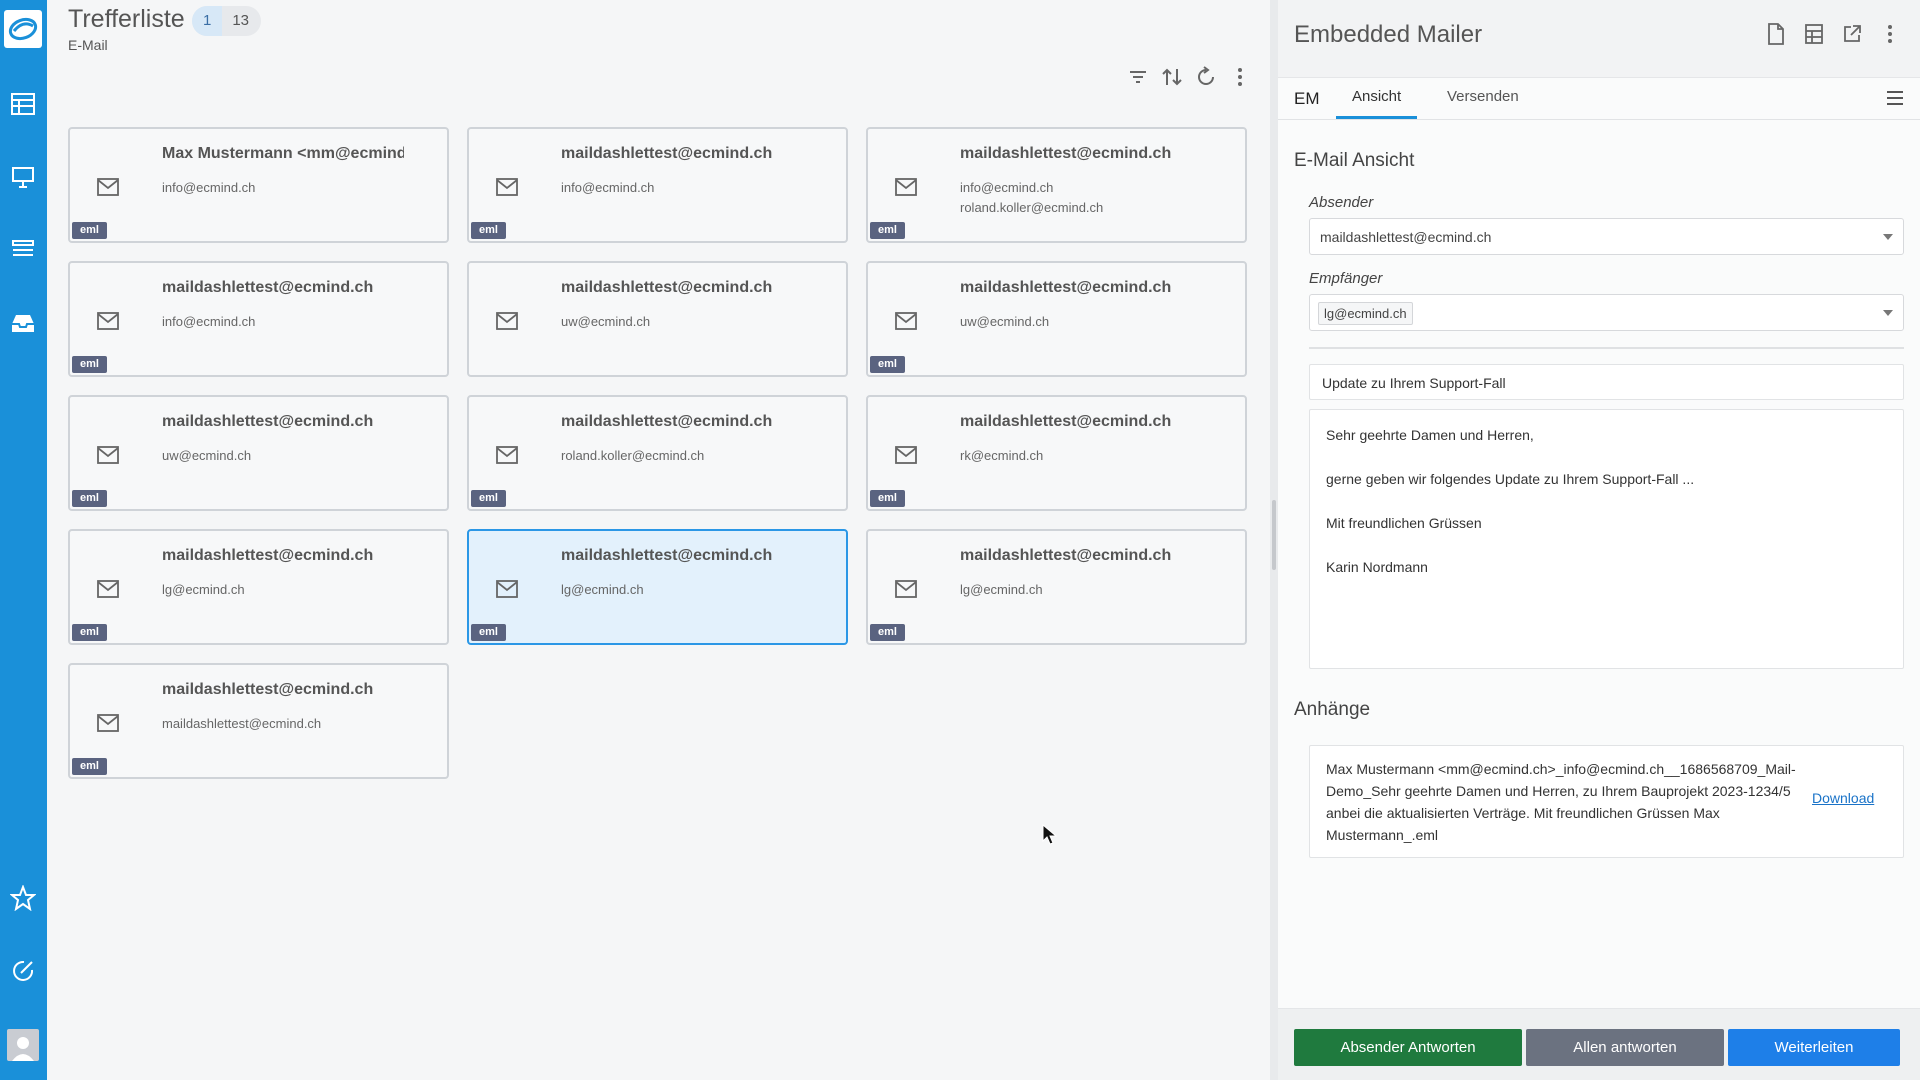 The width and height of the screenshot is (1920, 1080). What do you see at coordinates (1599, 99) in the screenshot?
I see `mailer-tabs: EM Ansicht Versenden` at bounding box center [1599, 99].